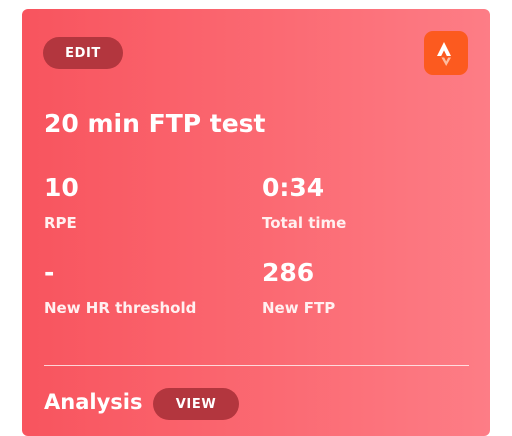  I want to click on stat-label: New HR threshold, so click(120, 308).